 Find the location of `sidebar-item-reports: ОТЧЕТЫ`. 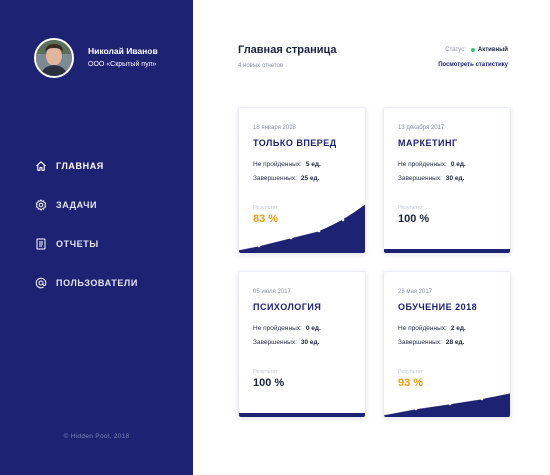

sidebar-item-reports: ОТЧЕТЫ is located at coordinates (86, 244).